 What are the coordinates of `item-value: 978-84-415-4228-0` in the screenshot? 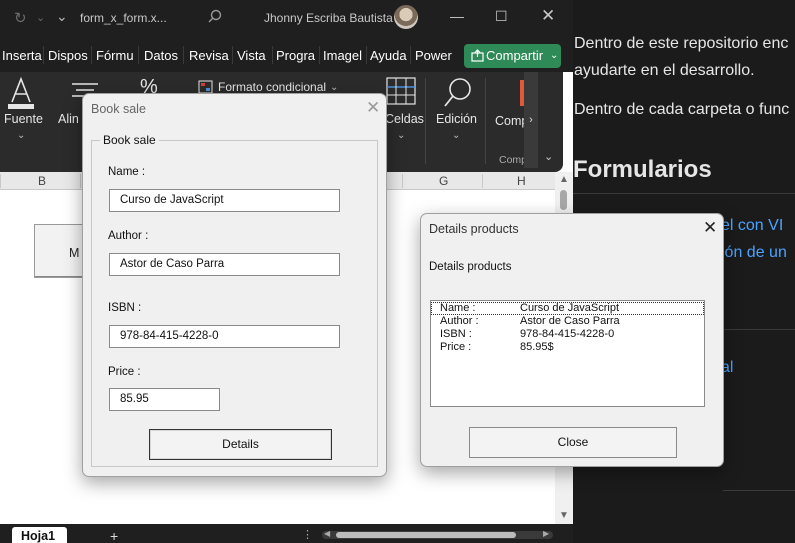 It's located at (567, 334).